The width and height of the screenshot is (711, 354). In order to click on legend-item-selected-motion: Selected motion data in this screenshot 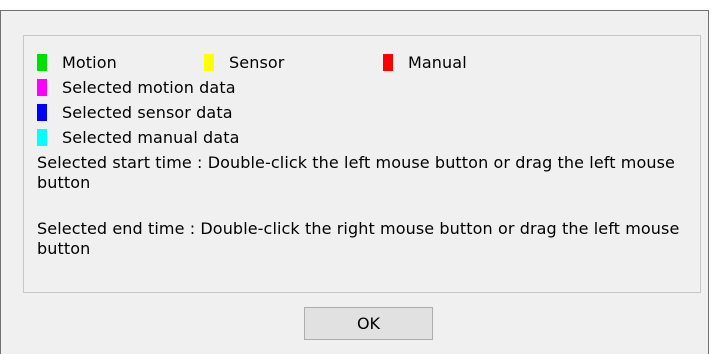, I will do `click(136, 87)`.